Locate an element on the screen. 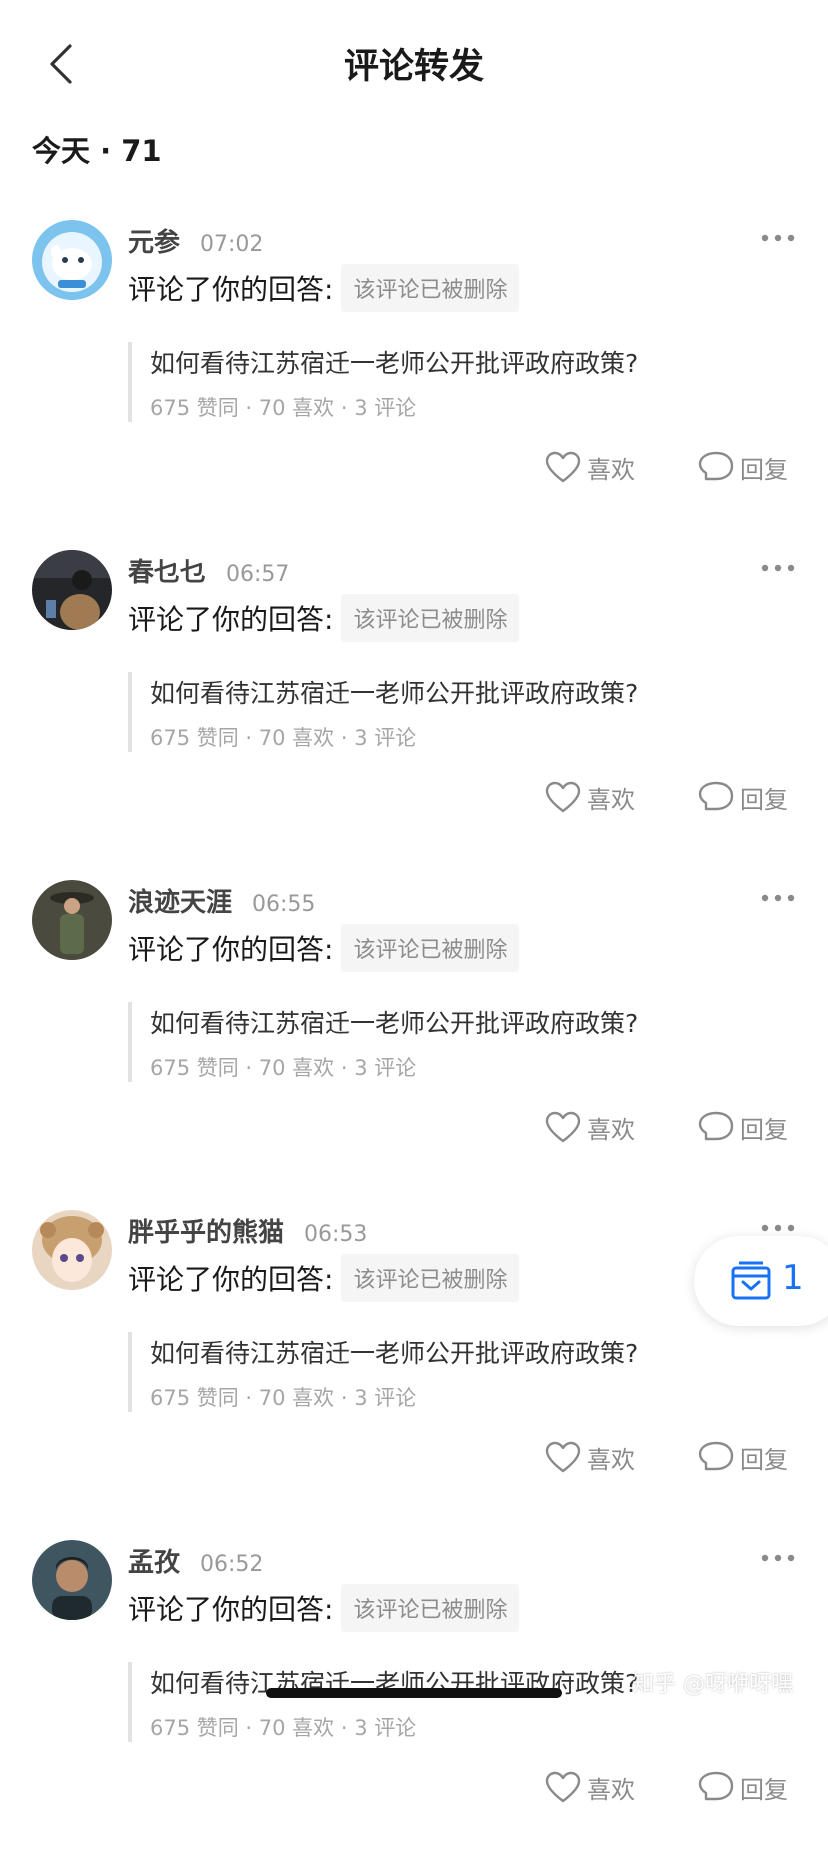  timestamp: 07:02 is located at coordinates (232, 244).